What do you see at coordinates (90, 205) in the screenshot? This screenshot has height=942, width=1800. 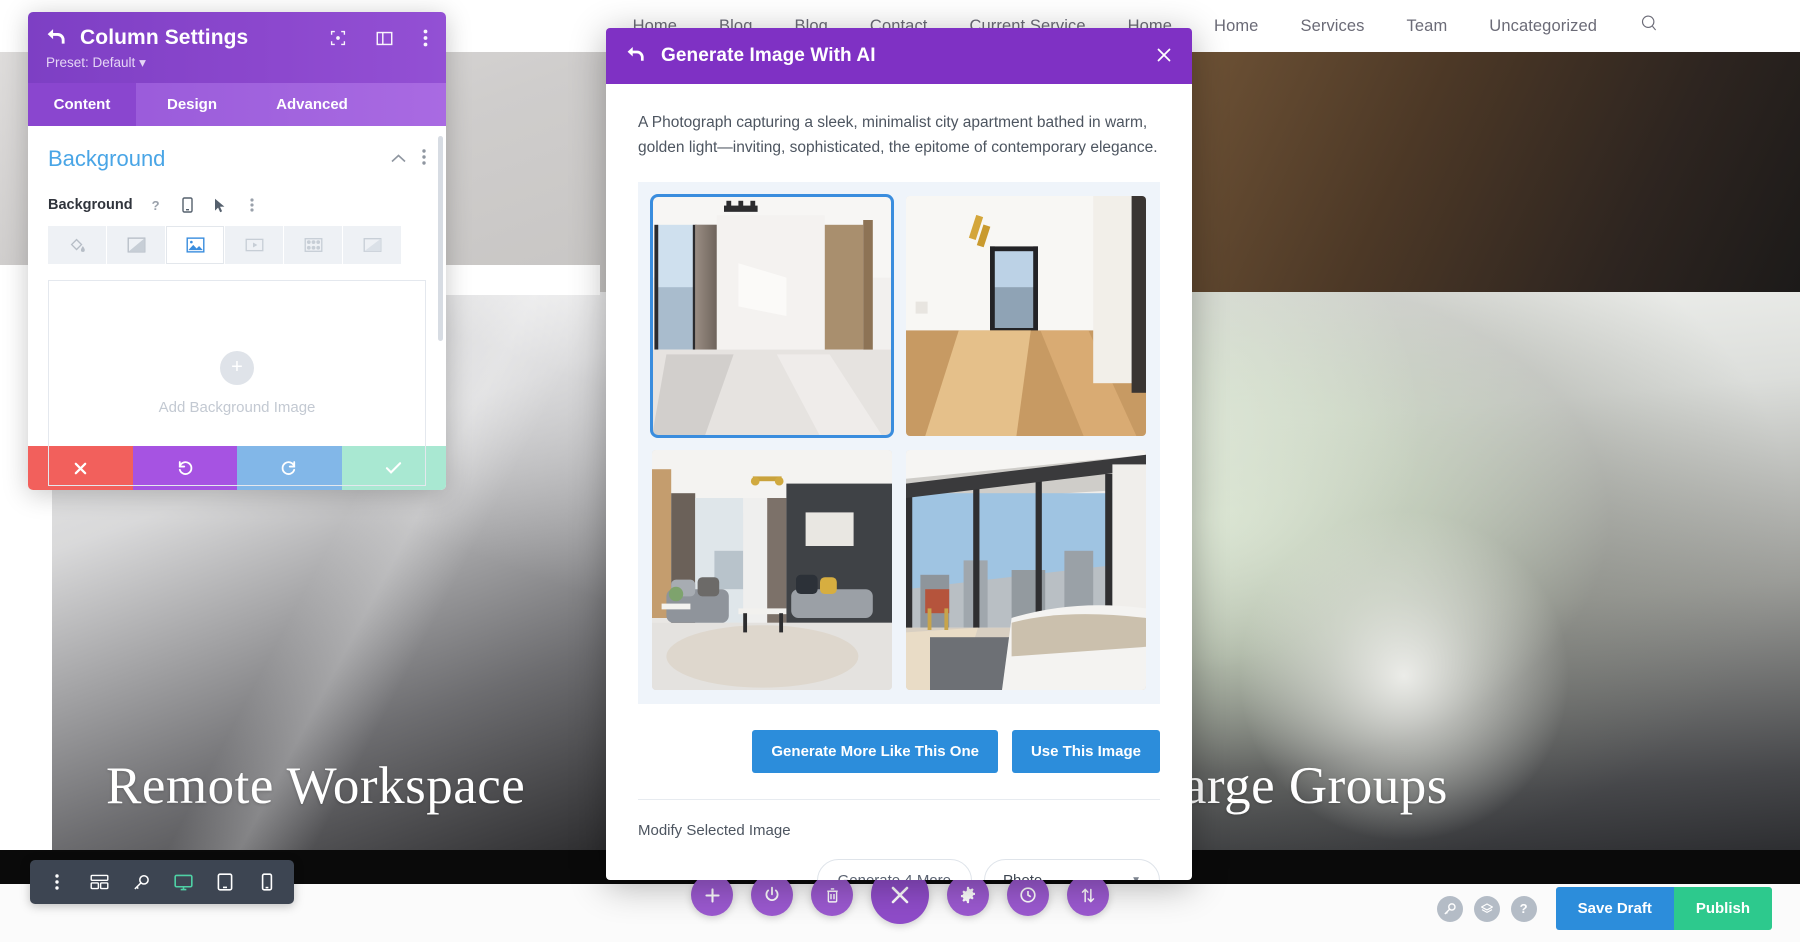 I see `field-label-background: Background` at bounding box center [90, 205].